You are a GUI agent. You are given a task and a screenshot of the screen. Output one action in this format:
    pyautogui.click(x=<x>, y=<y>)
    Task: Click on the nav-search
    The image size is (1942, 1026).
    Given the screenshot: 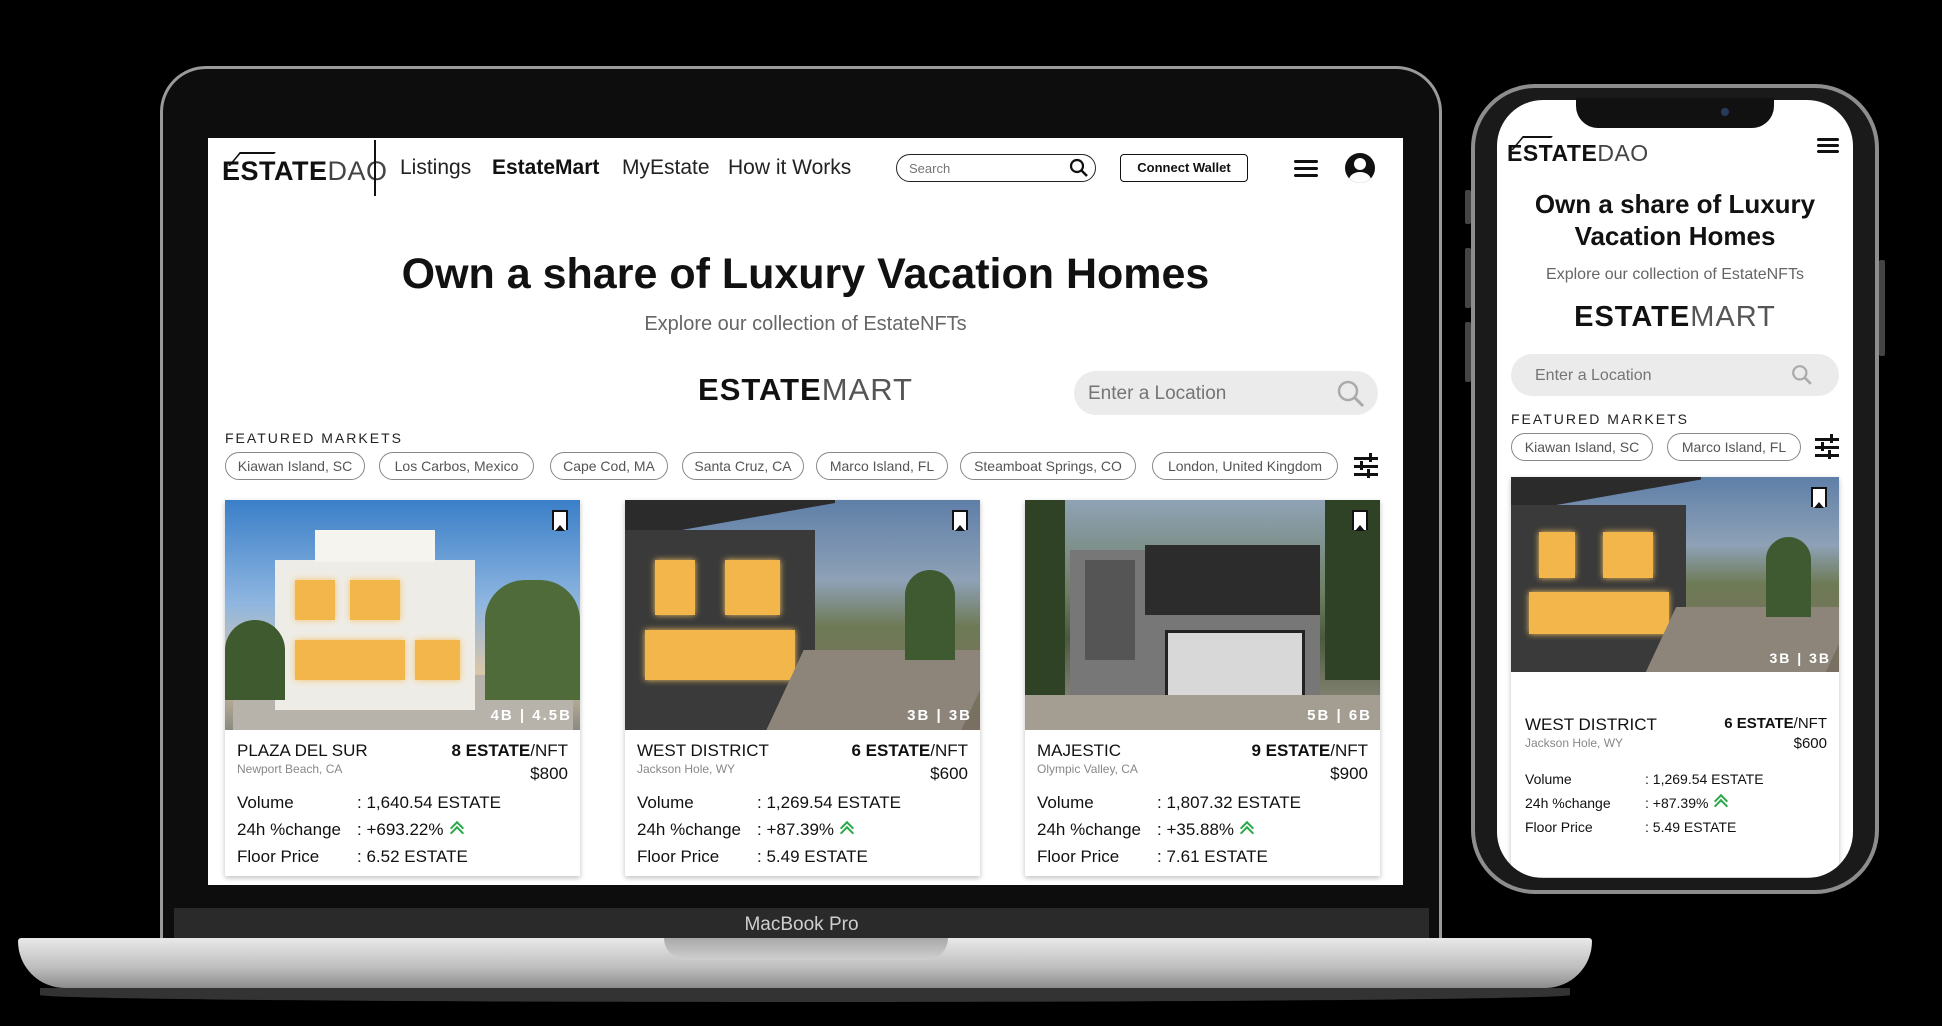 What is the action you would take?
    pyautogui.click(x=996, y=168)
    